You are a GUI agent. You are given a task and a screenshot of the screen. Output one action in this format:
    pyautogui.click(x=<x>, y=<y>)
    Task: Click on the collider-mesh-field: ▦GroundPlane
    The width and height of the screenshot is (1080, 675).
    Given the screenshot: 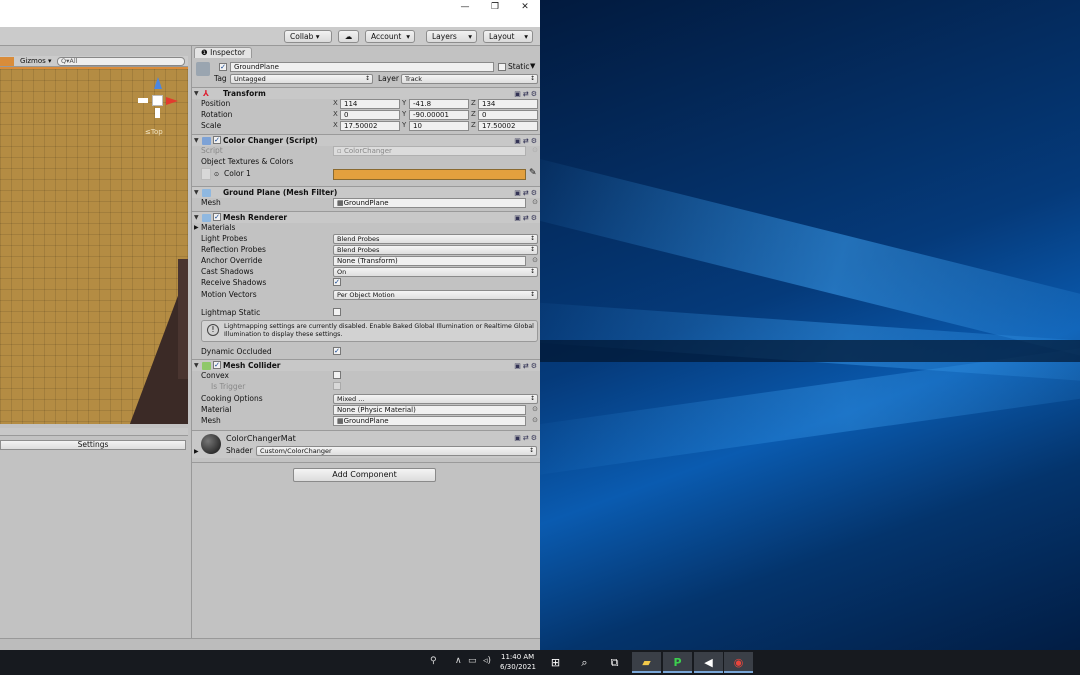 What is the action you would take?
    pyautogui.click(x=429, y=421)
    